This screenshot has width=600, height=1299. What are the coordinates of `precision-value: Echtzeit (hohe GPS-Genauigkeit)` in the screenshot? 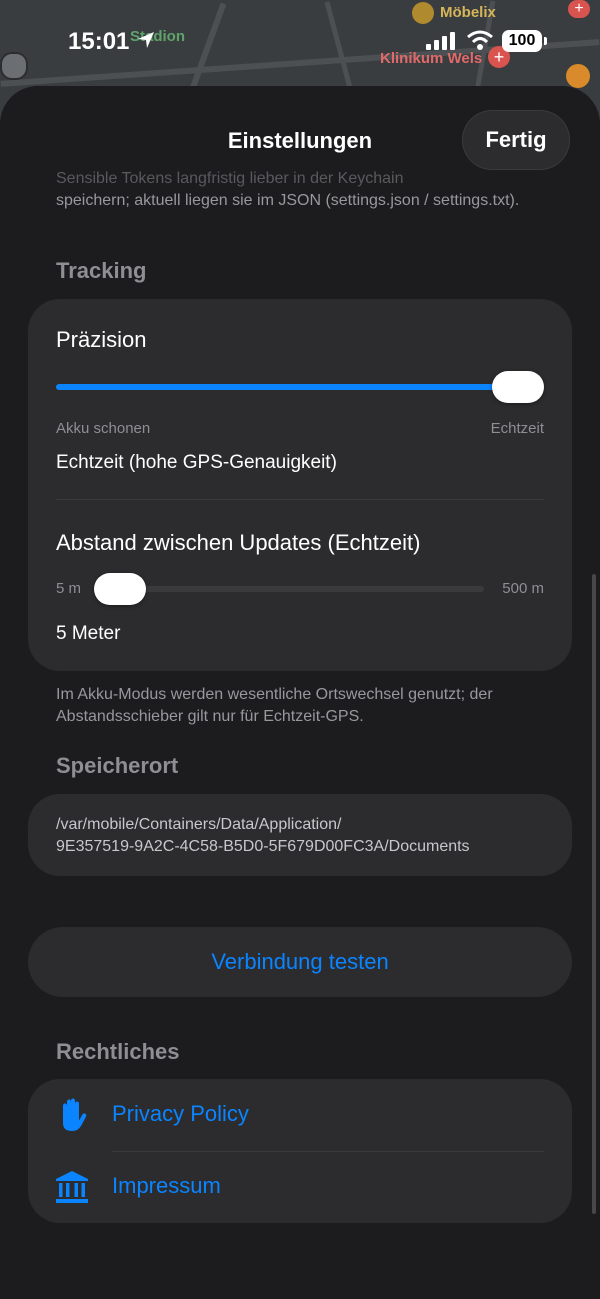 It's located at (196, 462).